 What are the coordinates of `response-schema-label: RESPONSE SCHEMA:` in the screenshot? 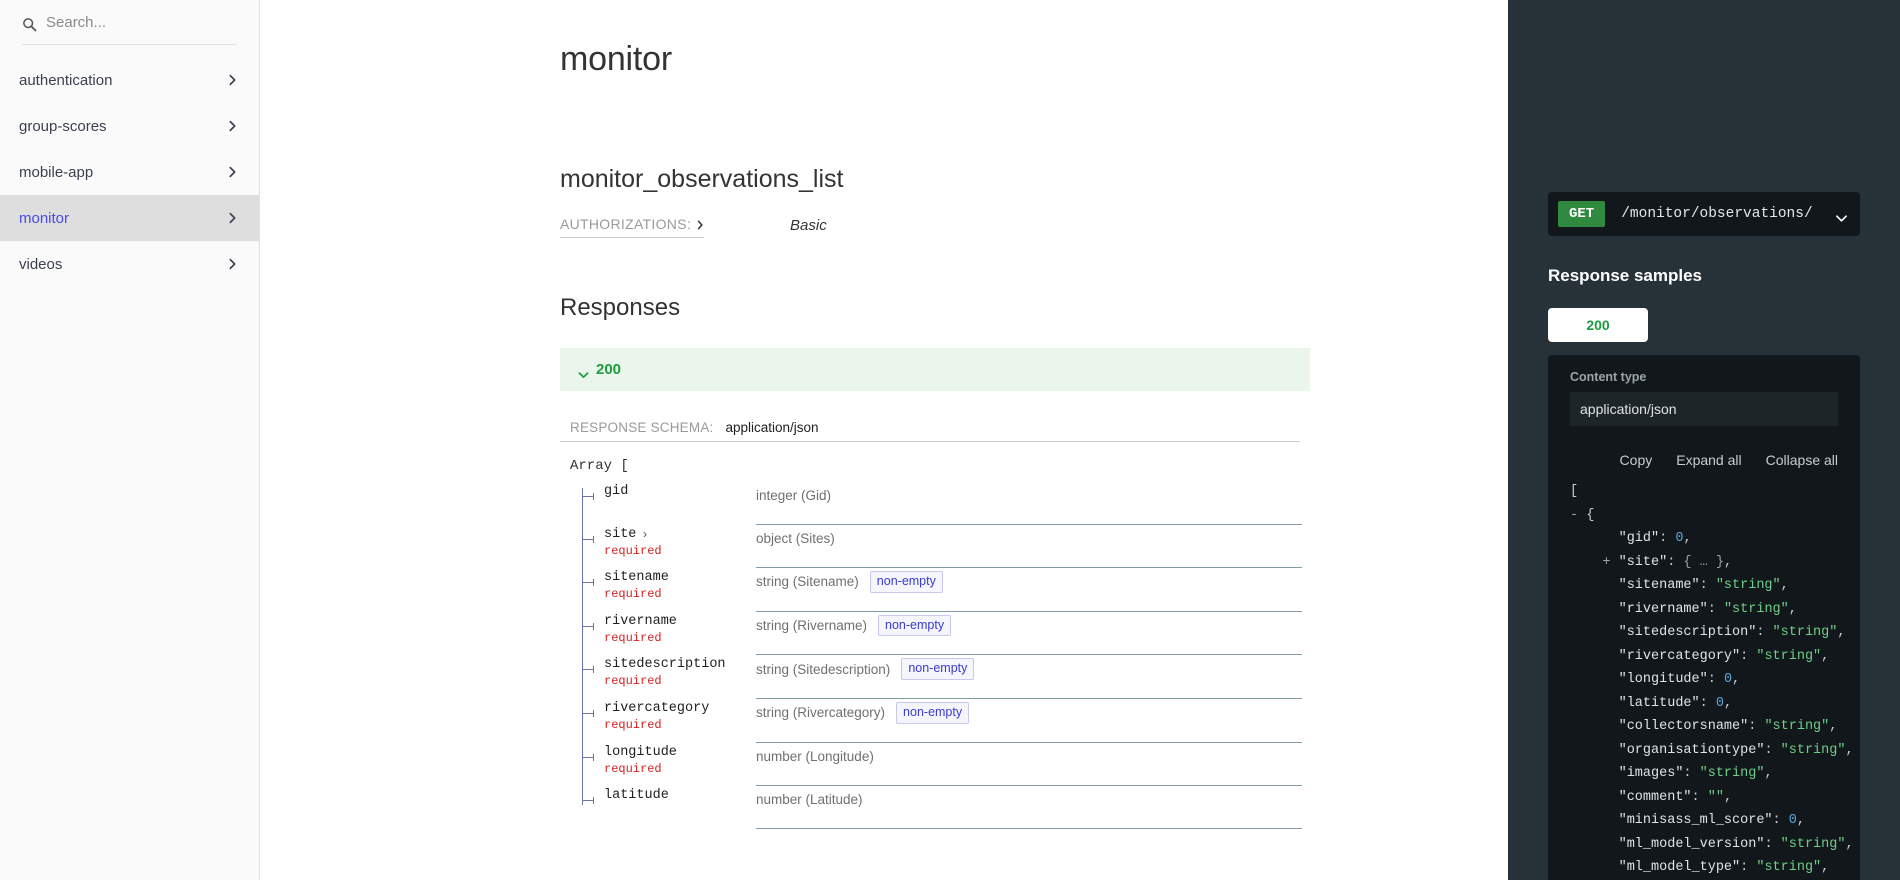 It's located at (642, 427).